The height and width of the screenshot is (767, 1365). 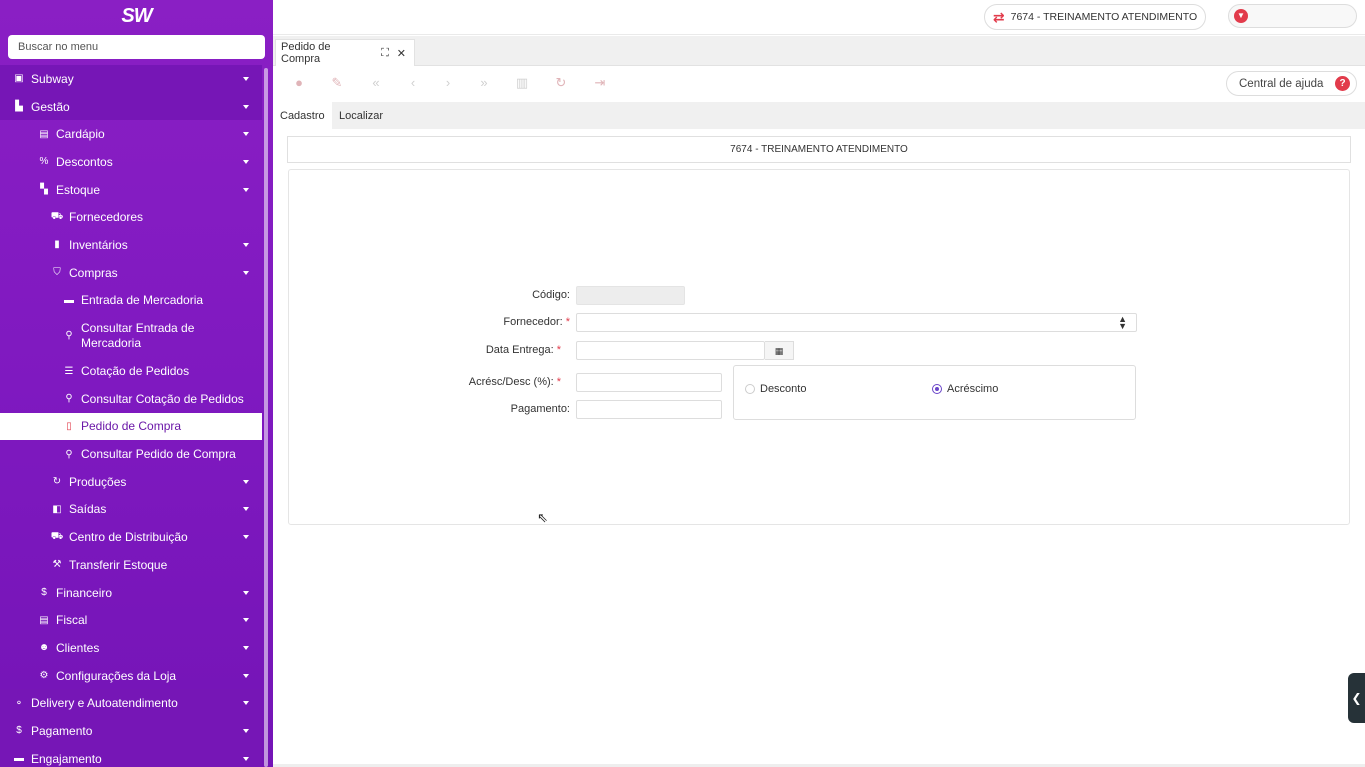 What do you see at coordinates (131, 217) in the screenshot?
I see `sidebar-item-fornecedores: ⛟ Fornecedores` at bounding box center [131, 217].